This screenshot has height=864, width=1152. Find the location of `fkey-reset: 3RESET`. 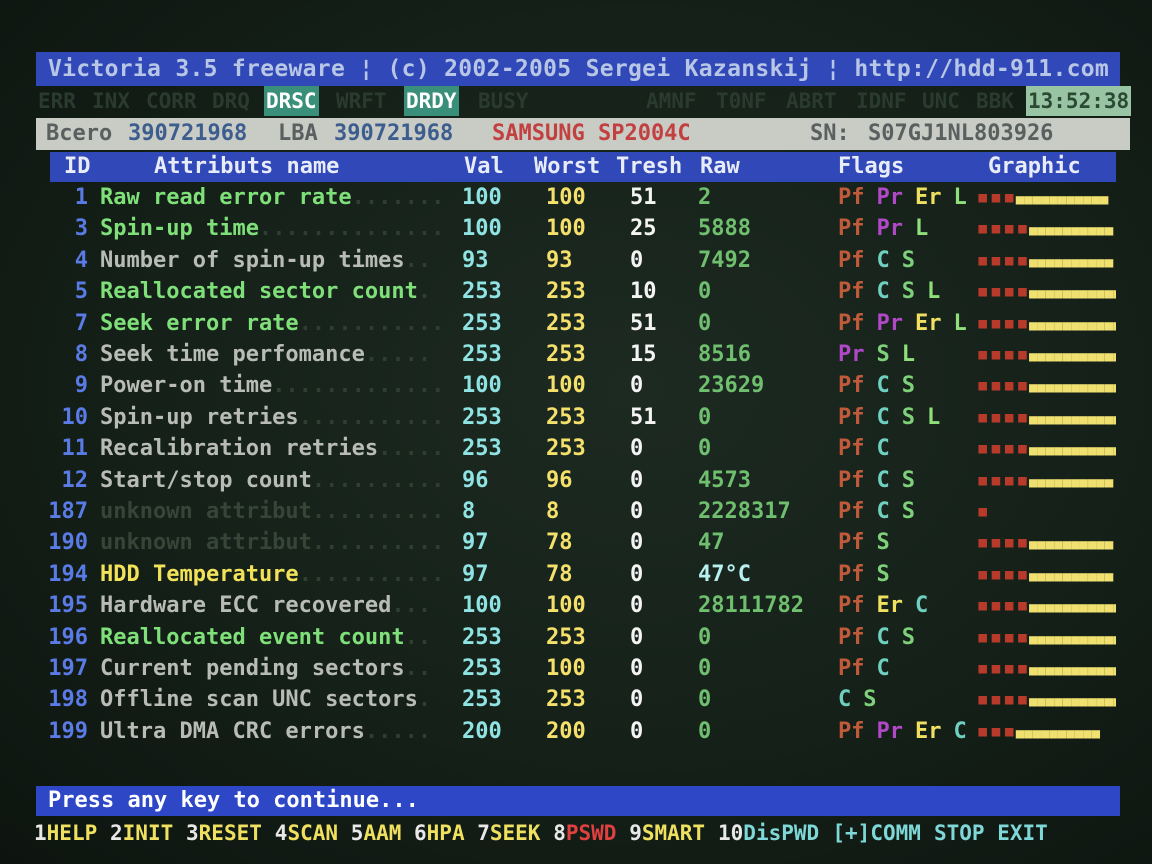

fkey-reset: 3RESET is located at coordinates (224, 833).